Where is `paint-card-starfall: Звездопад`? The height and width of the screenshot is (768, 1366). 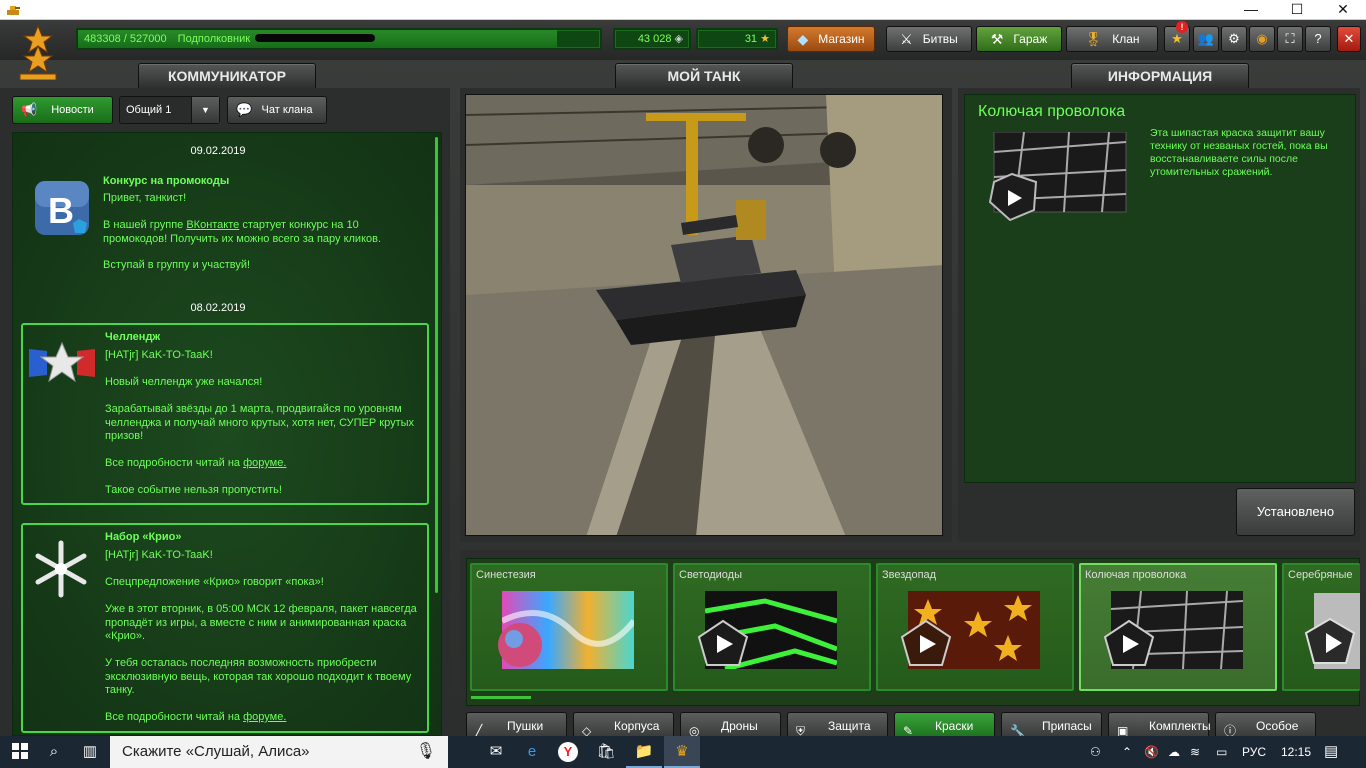 paint-card-starfall: Звездопад is located at coordinates (975, 627).